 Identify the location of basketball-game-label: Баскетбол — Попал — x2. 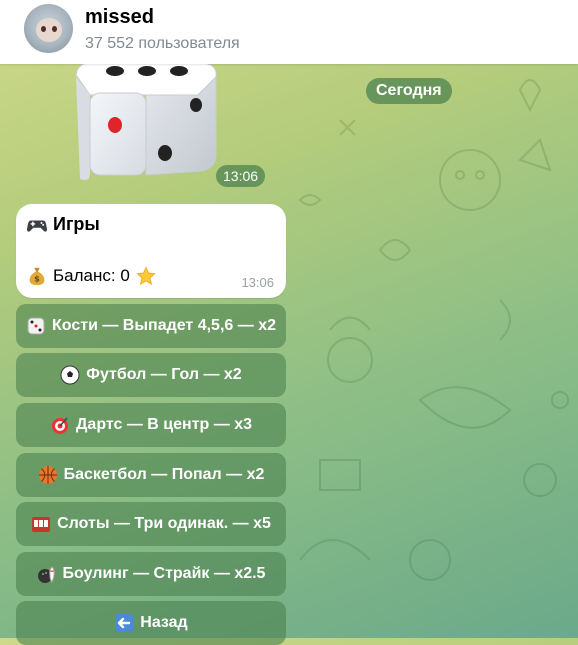
(164, 474).